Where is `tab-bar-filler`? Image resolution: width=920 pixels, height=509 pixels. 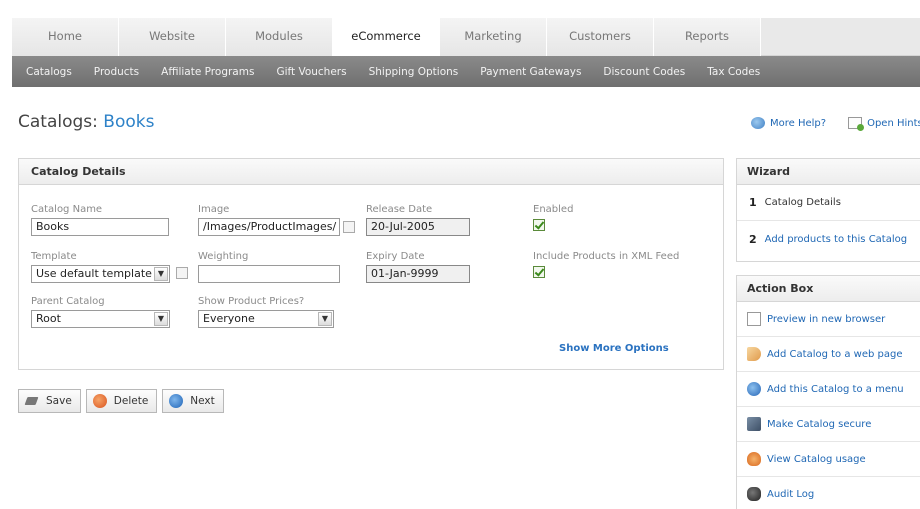 tab-bar-filler is located at coordinates (840, 36).